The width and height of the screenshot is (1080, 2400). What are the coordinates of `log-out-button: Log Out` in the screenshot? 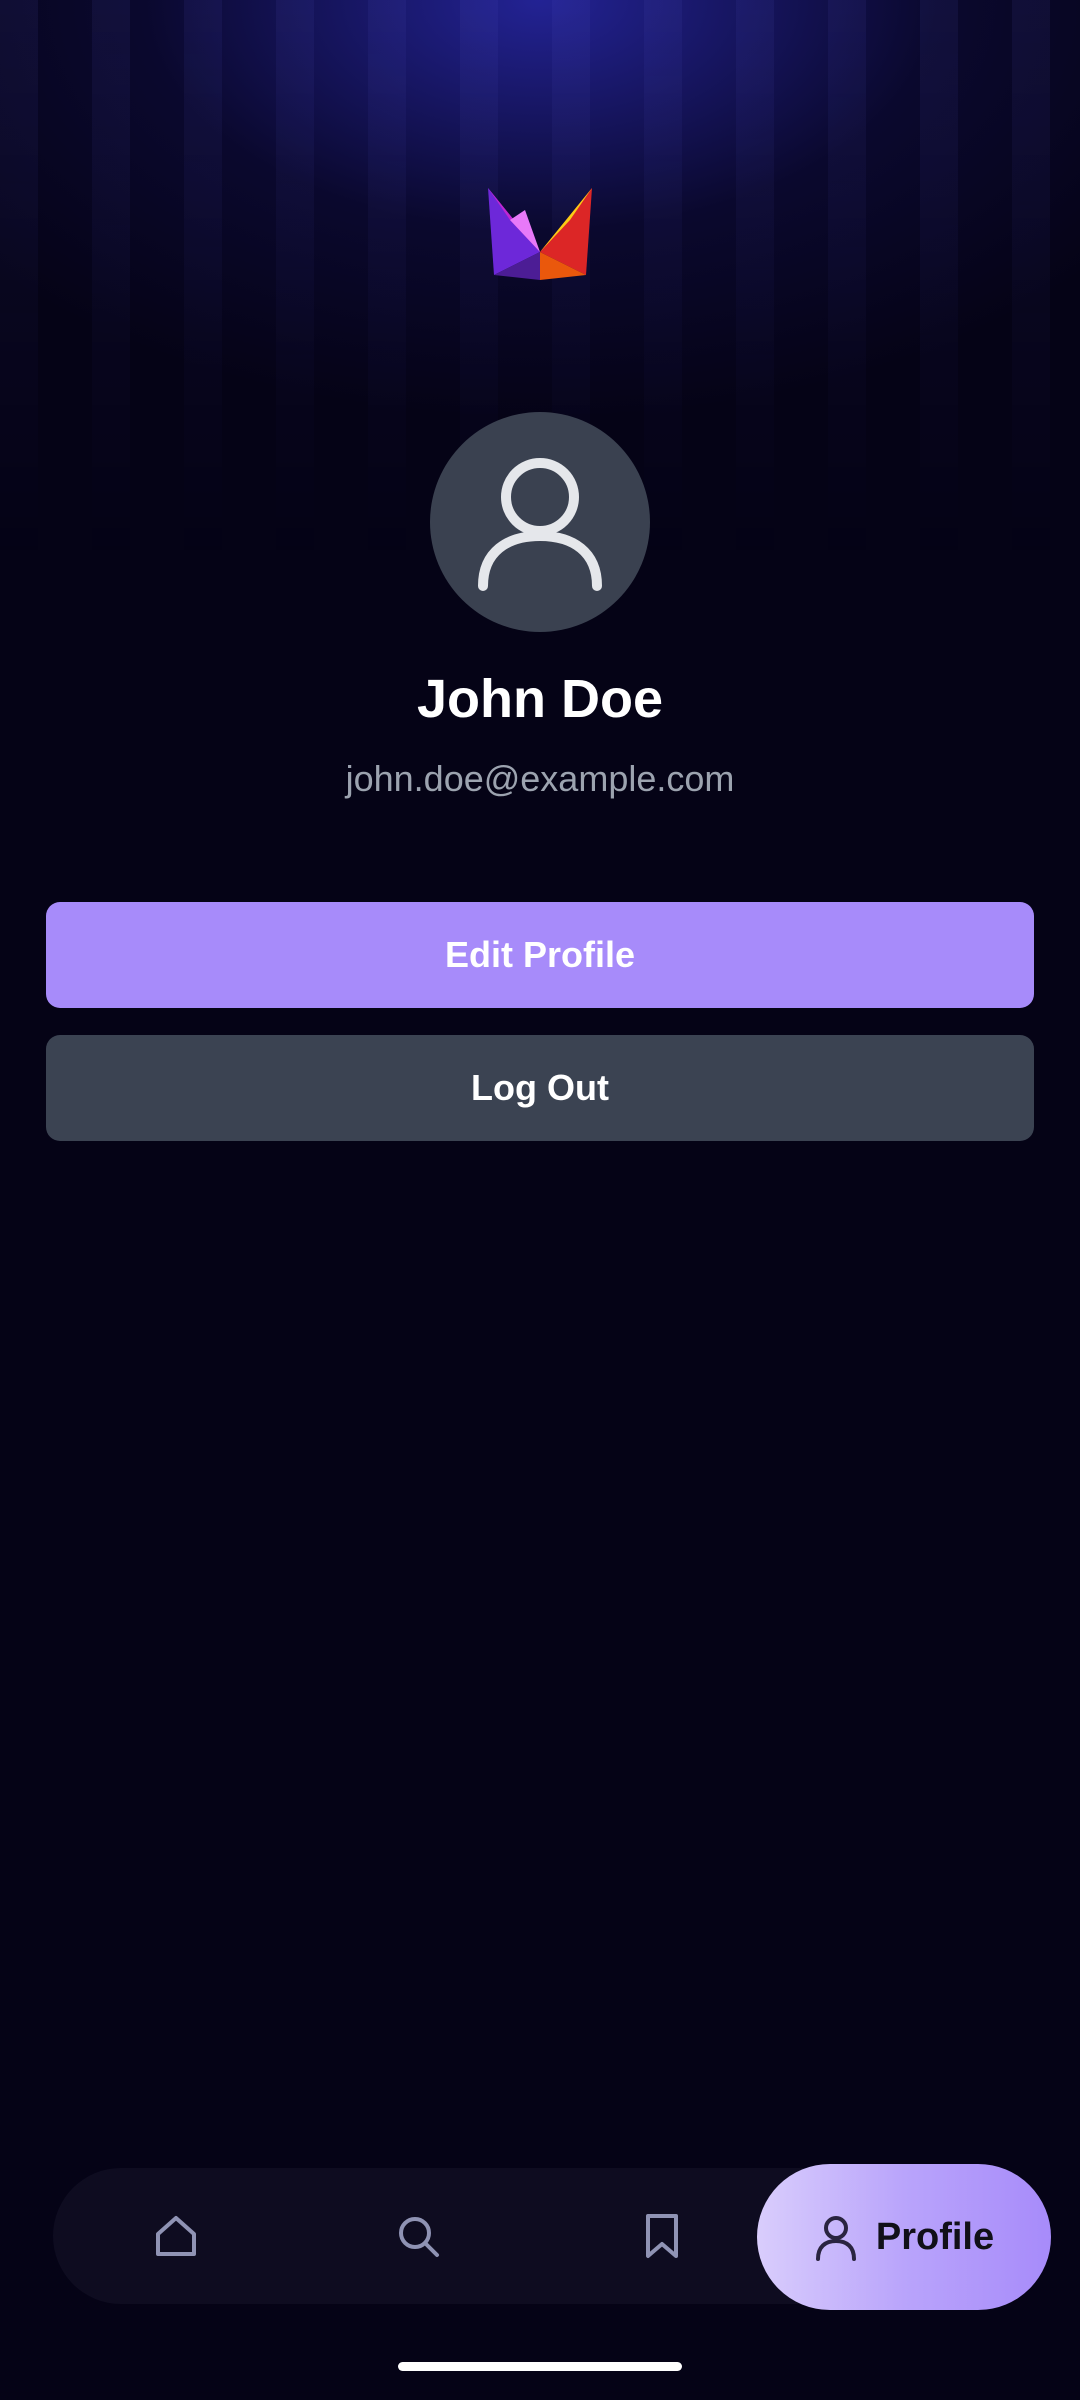 It's located at (540, 1088).